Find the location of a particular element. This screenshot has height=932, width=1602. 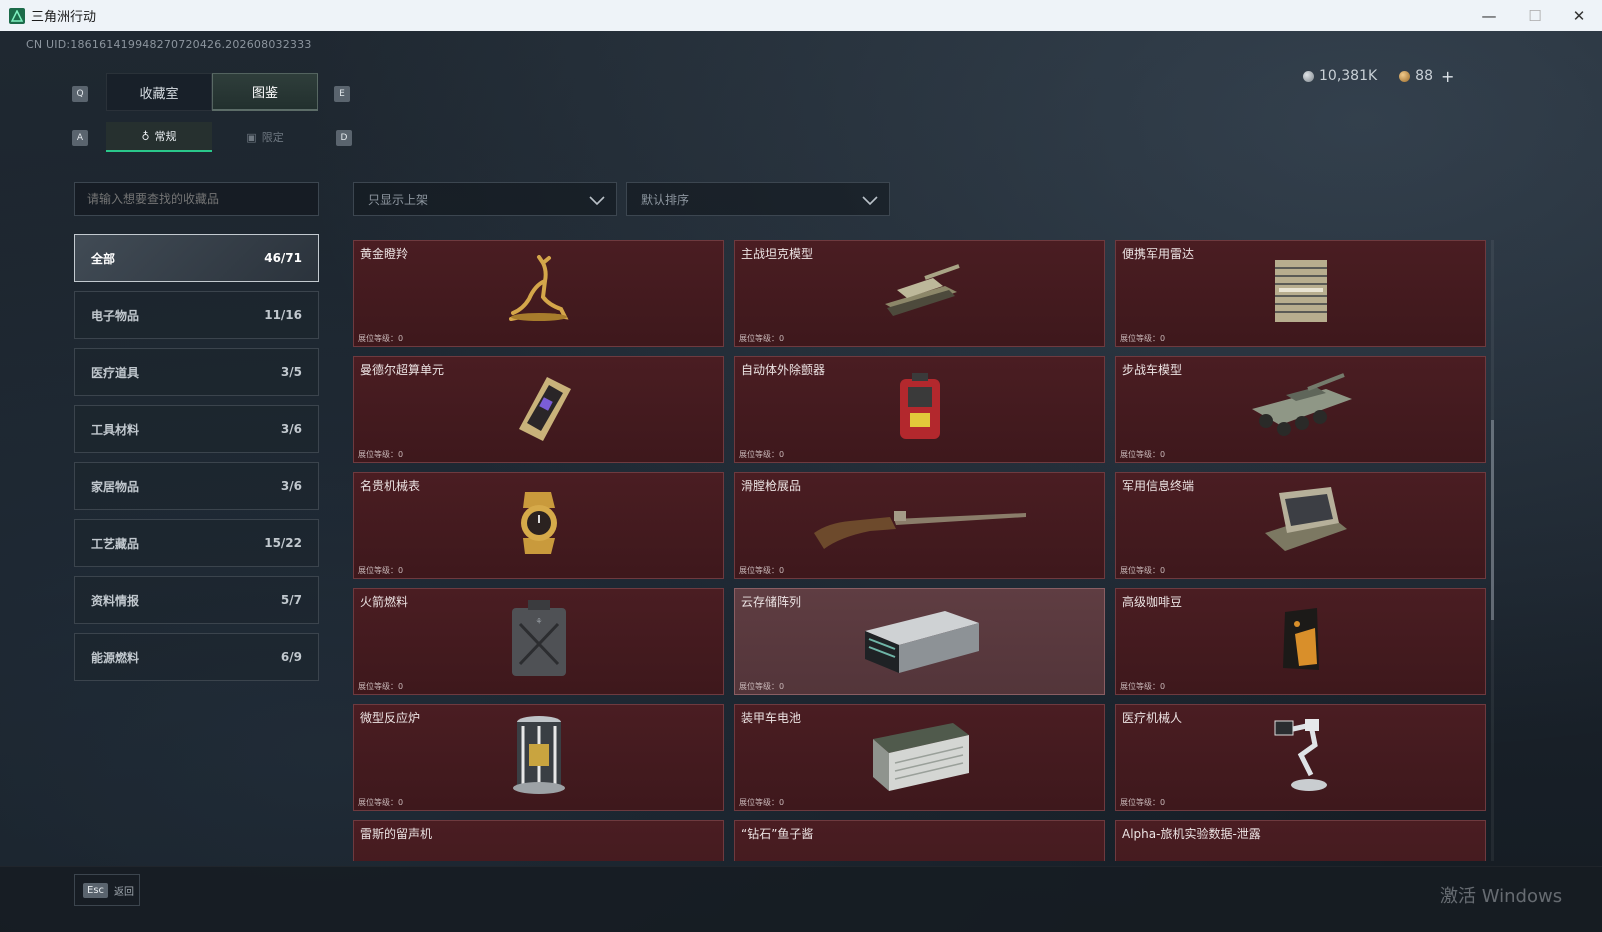

category-count: 3/5 is located at coordinates (291, 372).